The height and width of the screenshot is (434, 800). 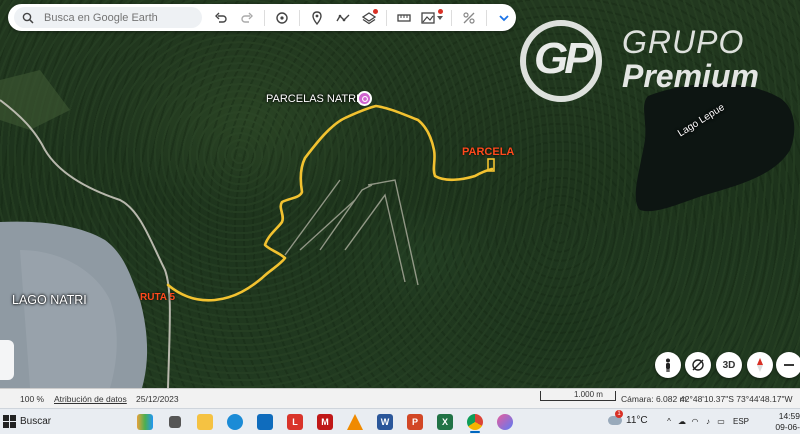 I want to click on taskbar-app-l: L, so click(x=295, y=422).